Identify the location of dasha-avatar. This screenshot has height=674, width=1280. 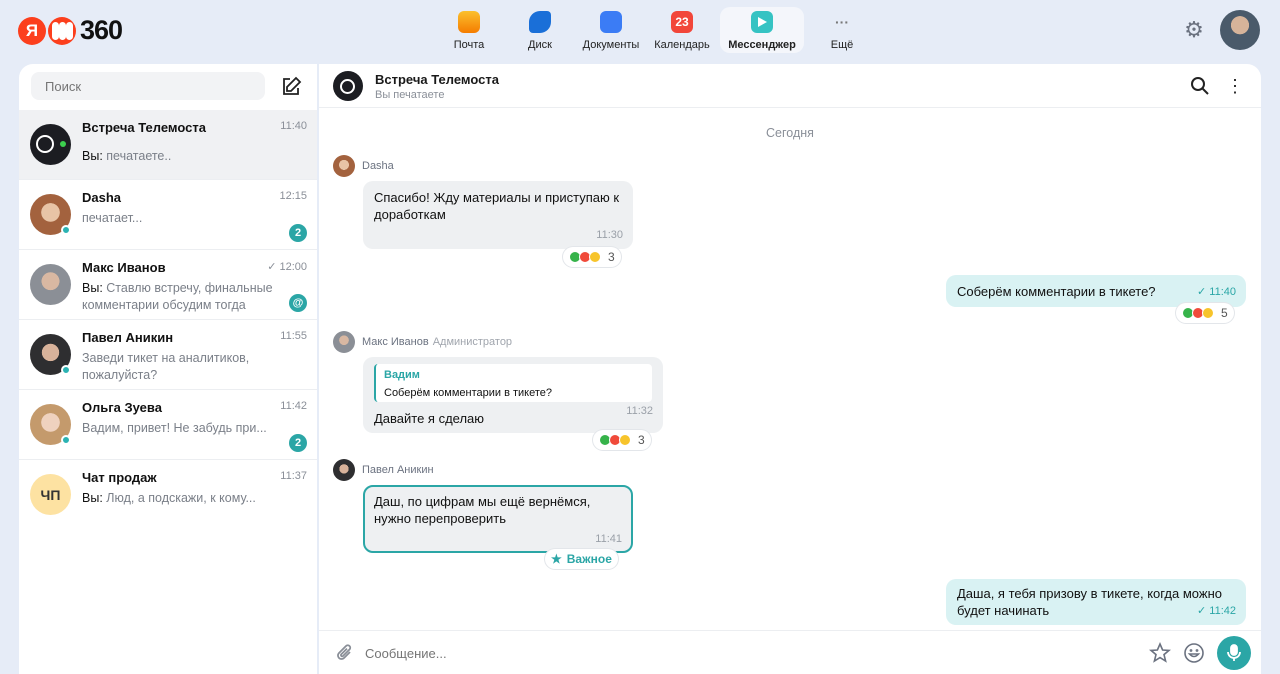
(344, 166).